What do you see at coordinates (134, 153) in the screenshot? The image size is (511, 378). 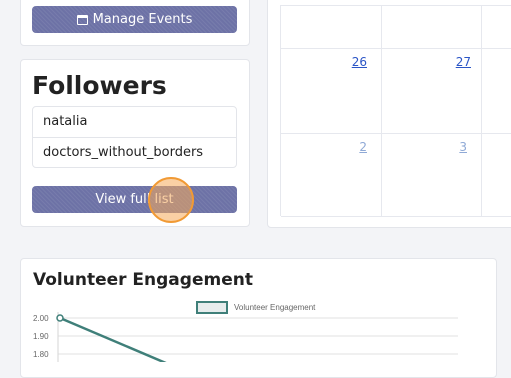 I see `follower-item: doctors_without_borders` at bounding box center [134, 153].